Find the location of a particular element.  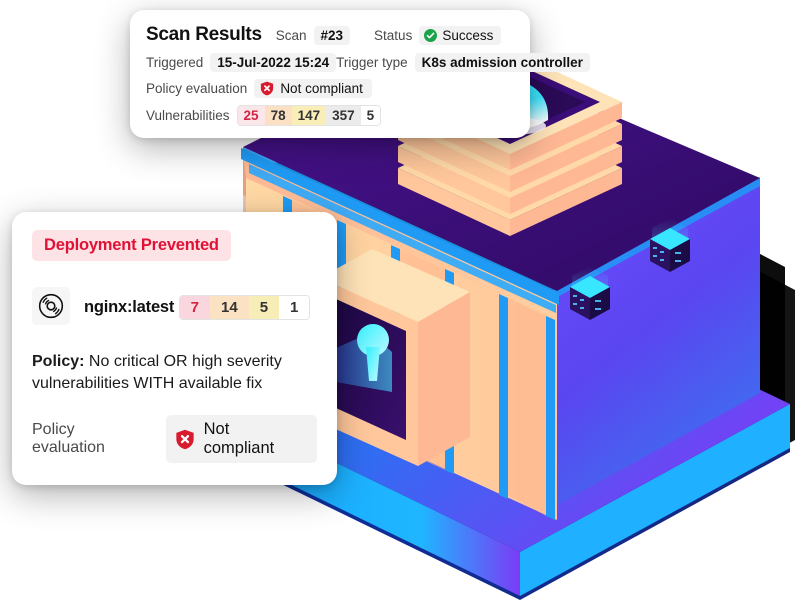

trigger-type-label: Trigger type is located at coordinates (372, 62).